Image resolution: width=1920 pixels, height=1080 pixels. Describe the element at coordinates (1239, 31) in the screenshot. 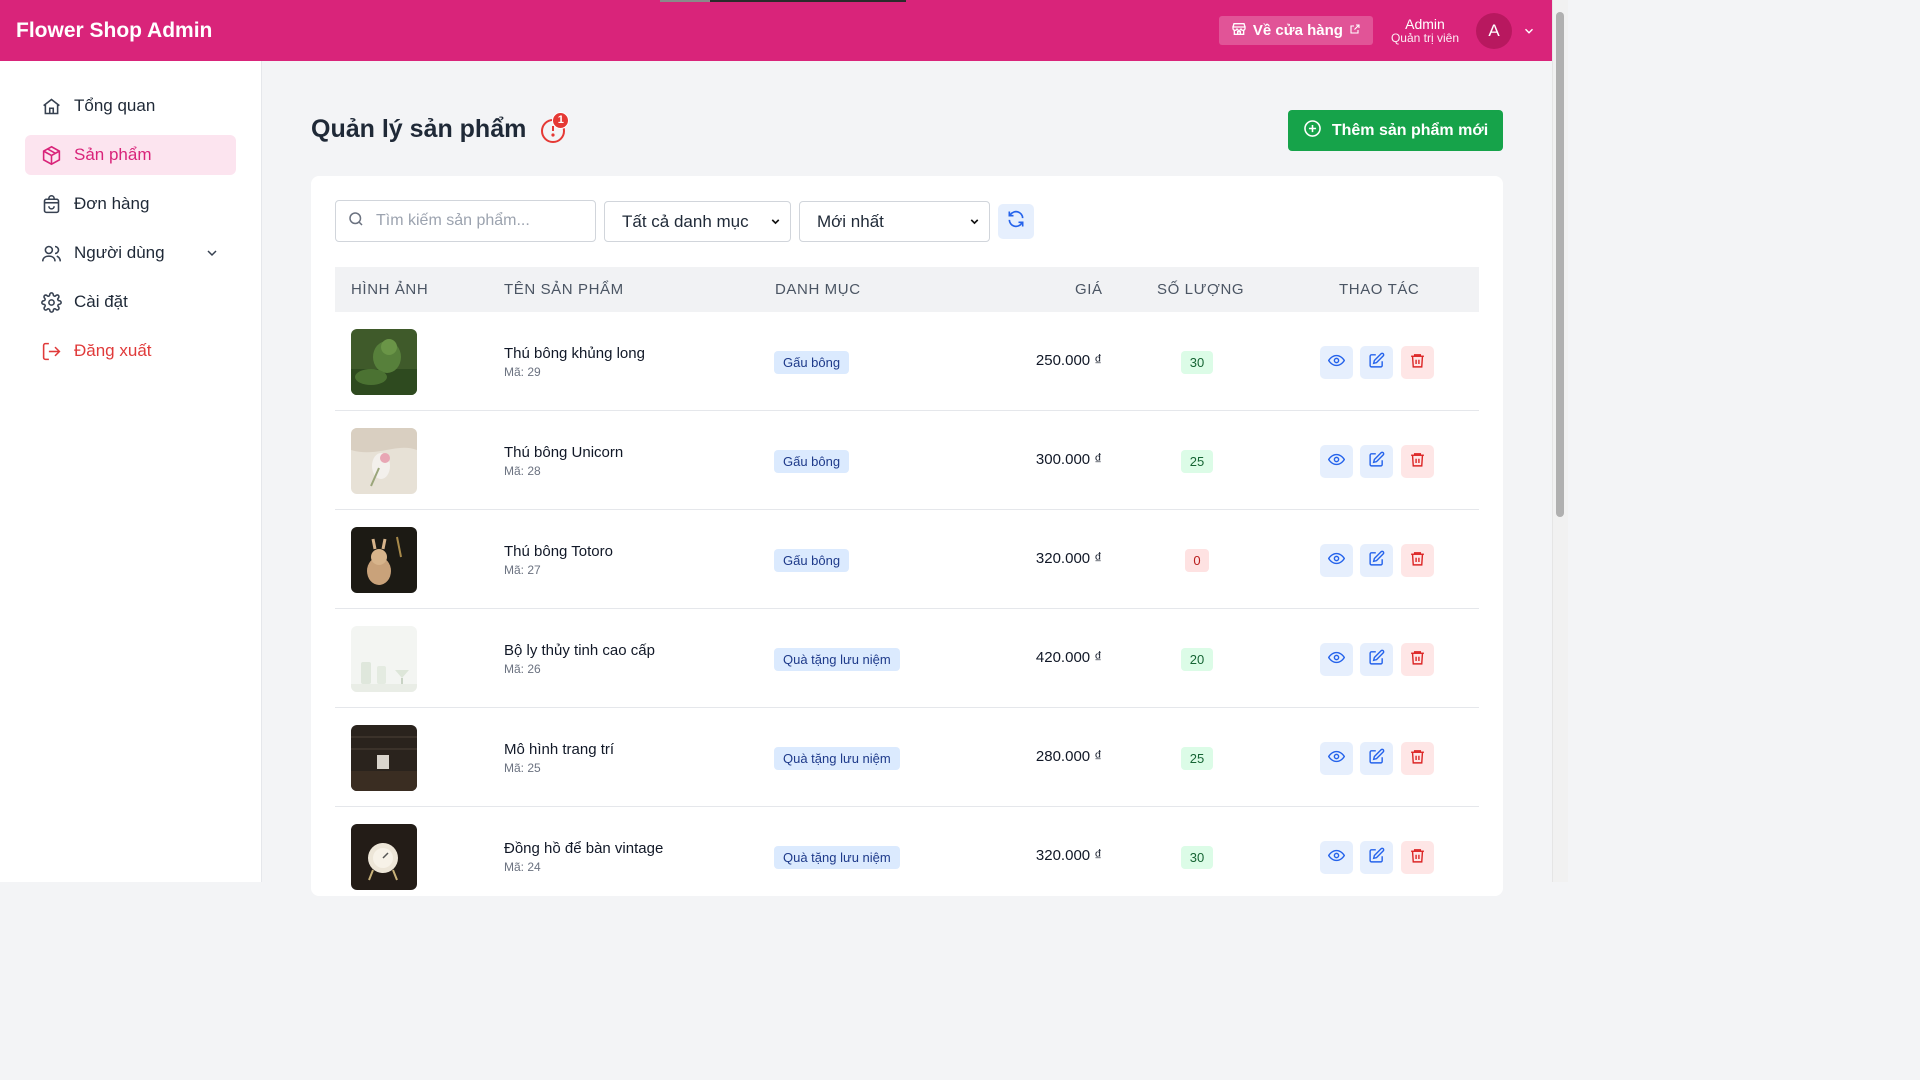

I see `store-icon` at that location.